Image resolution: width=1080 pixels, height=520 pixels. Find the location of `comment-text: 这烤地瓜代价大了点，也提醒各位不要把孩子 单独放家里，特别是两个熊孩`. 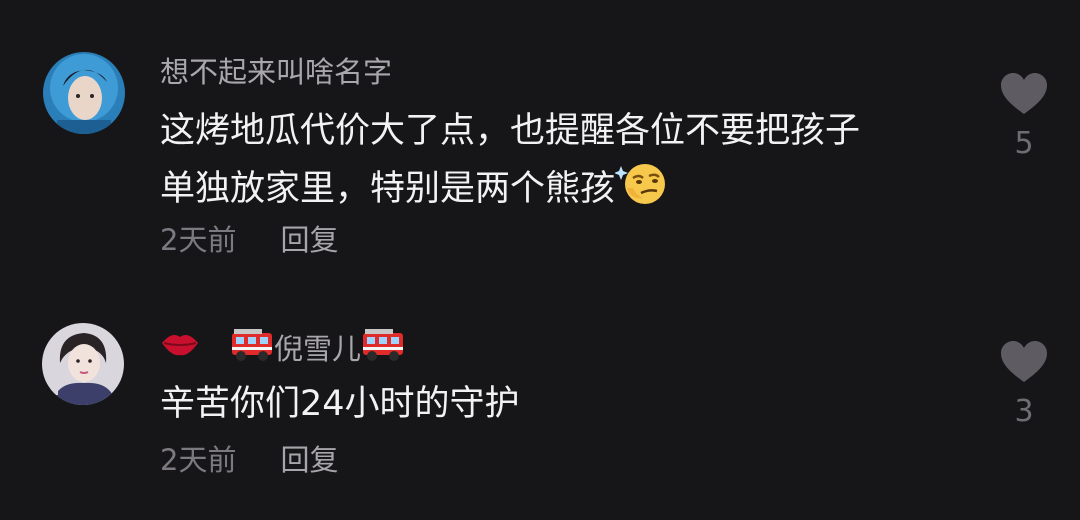

comment-text: 这烤地瓜代价大了点，也提醒各位不要把孩子 单独放家里，特别是两个熊孩 is located at coordinates (510, 163).